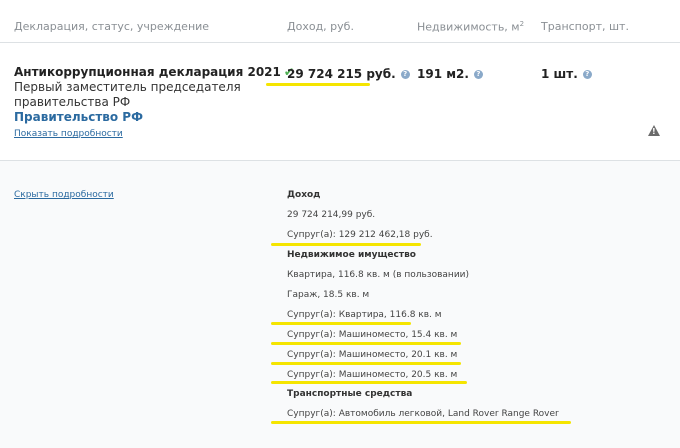 This screenshot has width=680, height=448. I want to click on realty-item: Супруг(а): Машиноместо, 20.5 кв. м, so click(372, 375).